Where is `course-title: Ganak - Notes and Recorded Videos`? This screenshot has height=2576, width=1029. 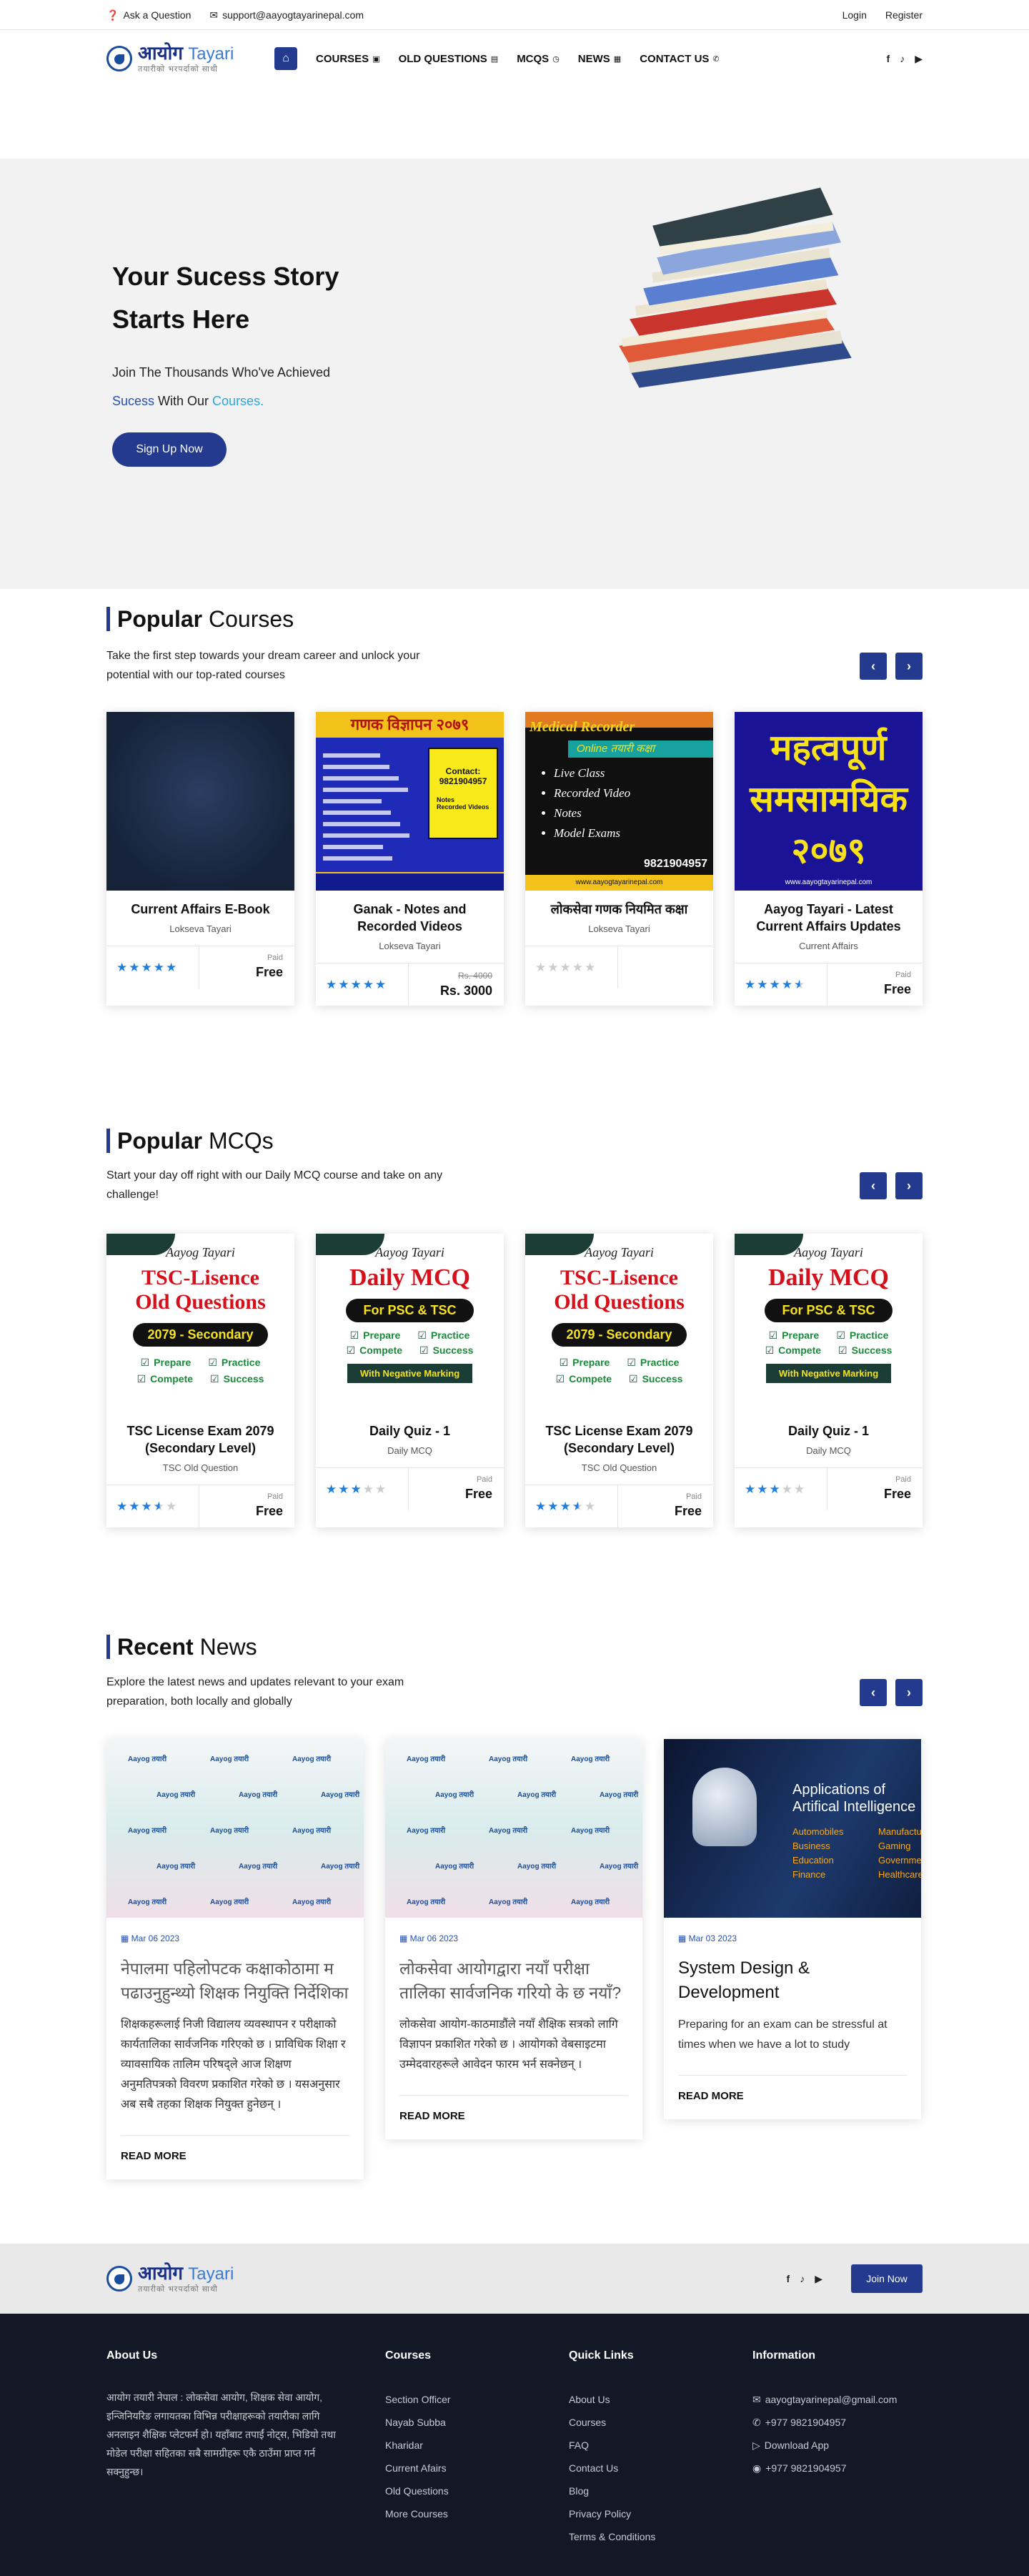 course-title: Ganak - Notes and Recorded Videos is located at coordinates (410, 913).